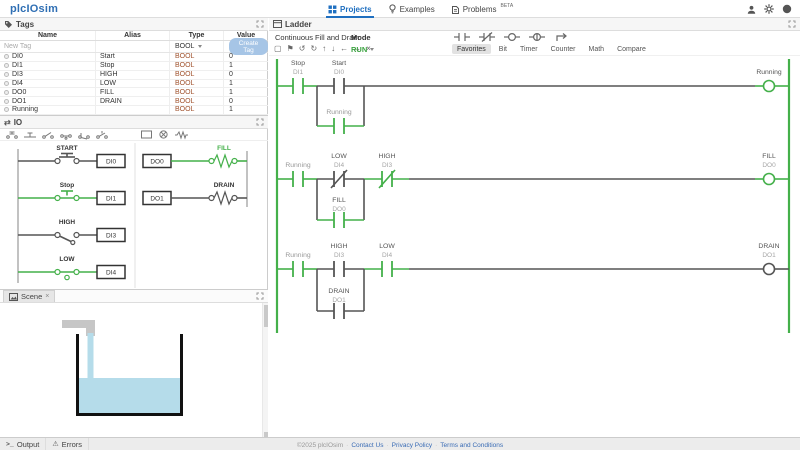  Describe the element at coordinates (487, 37) in the screenshot. I see `contact-nc-icon` at that location.